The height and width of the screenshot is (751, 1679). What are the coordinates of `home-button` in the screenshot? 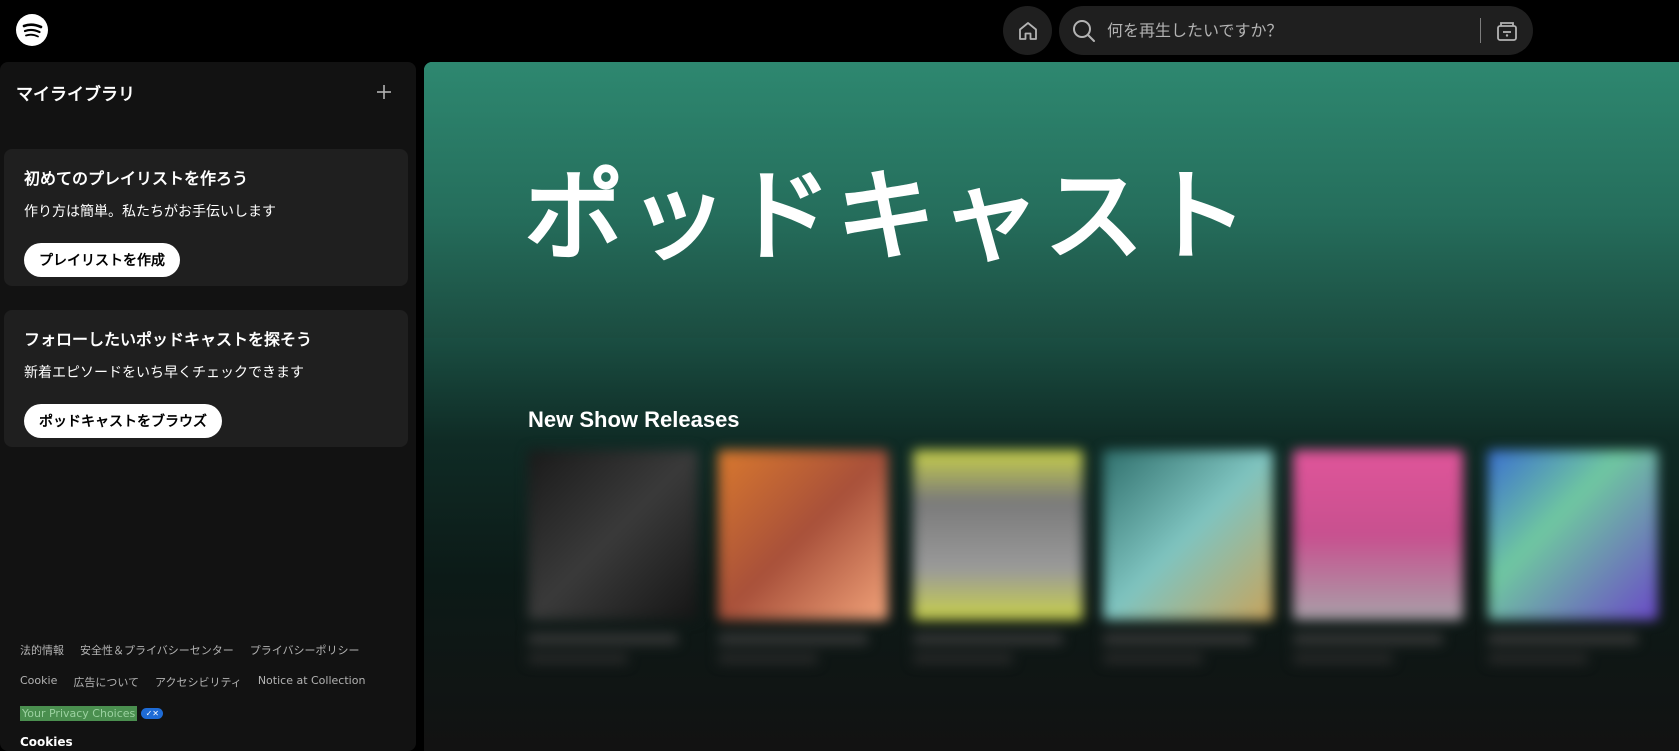 It's located at (1027, 30).